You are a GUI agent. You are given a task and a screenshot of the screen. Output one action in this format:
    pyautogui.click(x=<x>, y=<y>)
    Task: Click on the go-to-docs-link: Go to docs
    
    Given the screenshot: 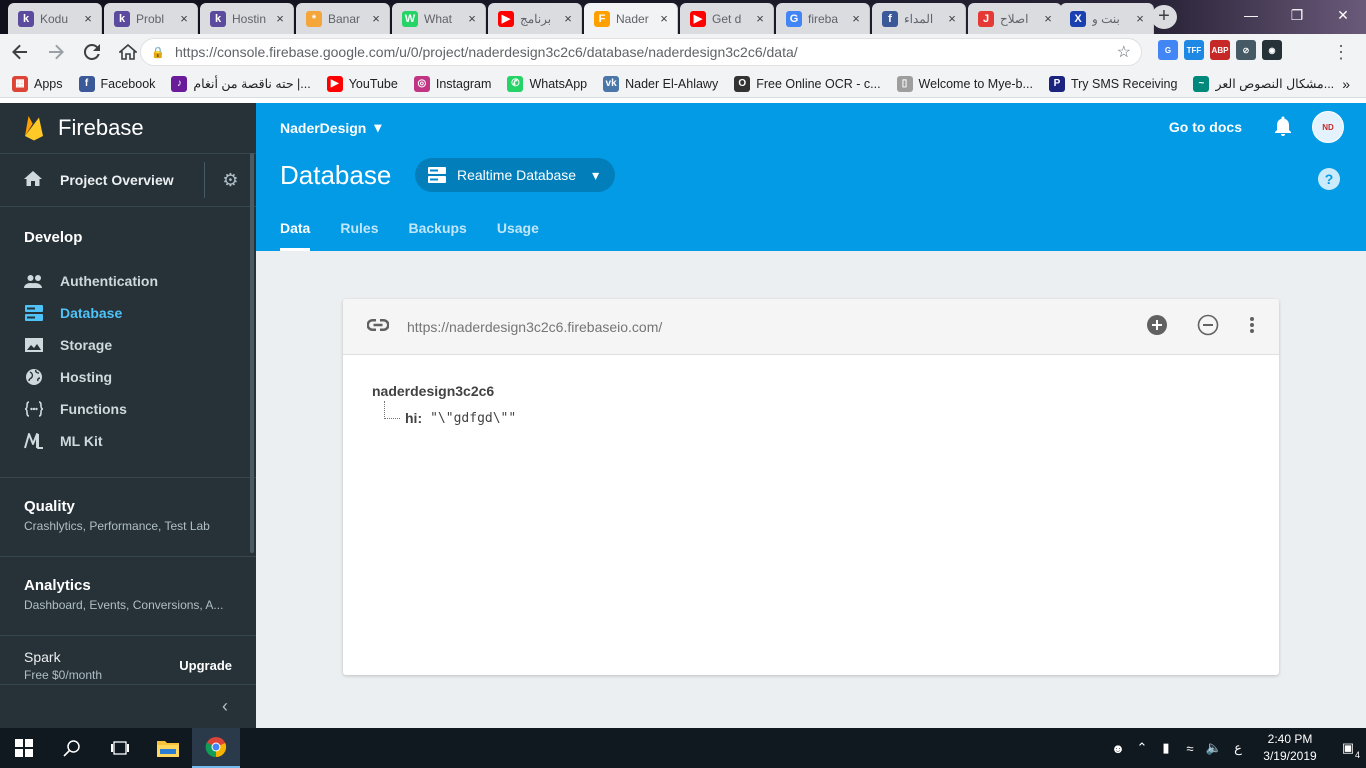 What is the action you would take?
    pyautogui.click(x=1205, y=127)
    